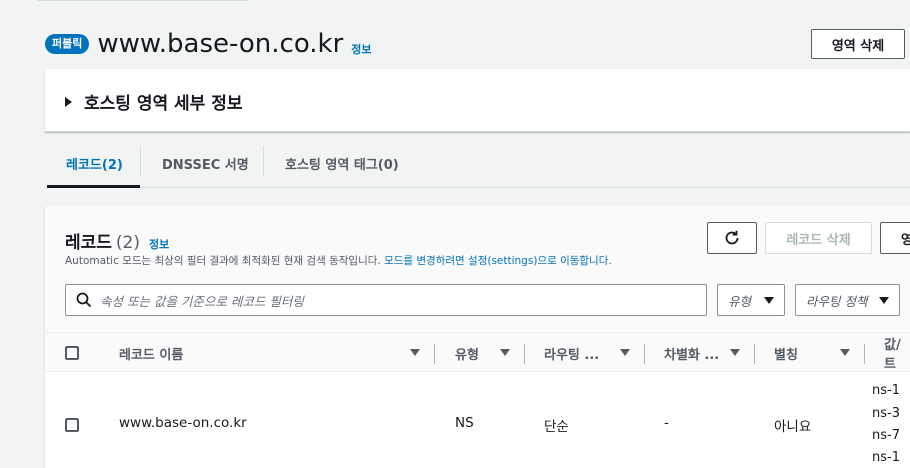 This screenshot has width=910, height=468. Describe the element at coordinates (163, 104) in the screenshot. I see `details-label: 호스팅 영역 세부 정보` at that location.